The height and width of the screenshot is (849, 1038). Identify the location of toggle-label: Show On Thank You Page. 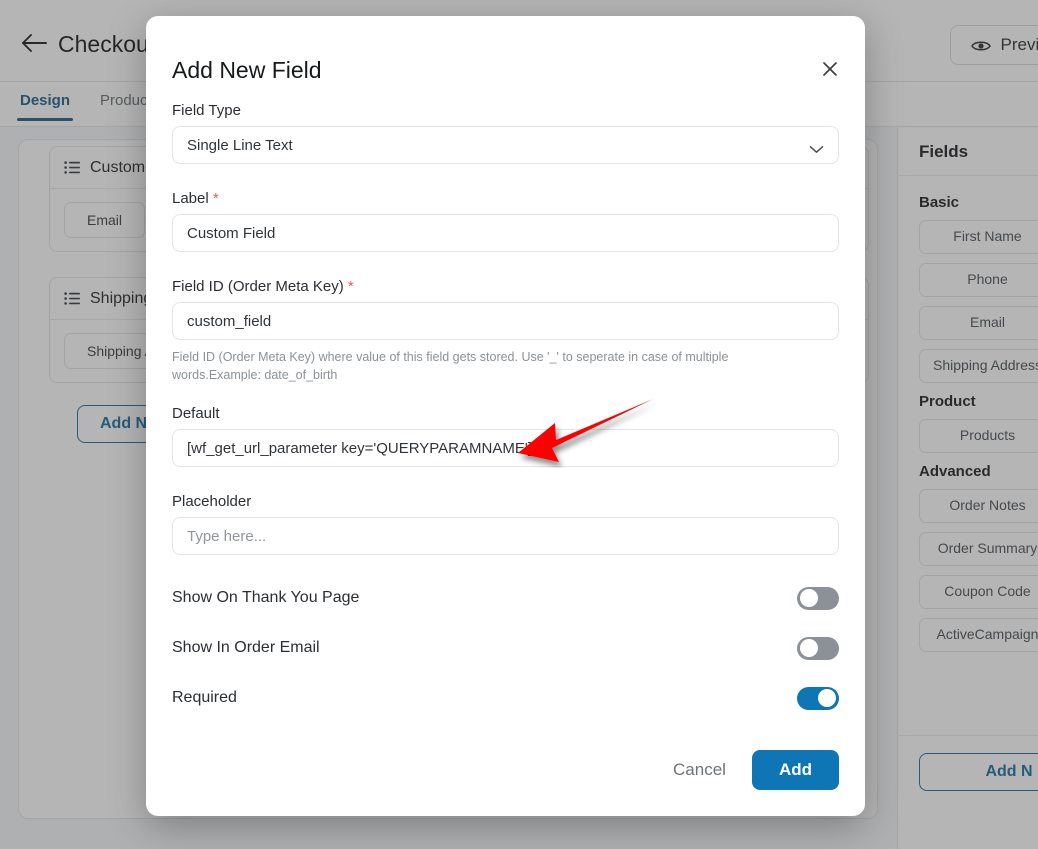
(266, 598).